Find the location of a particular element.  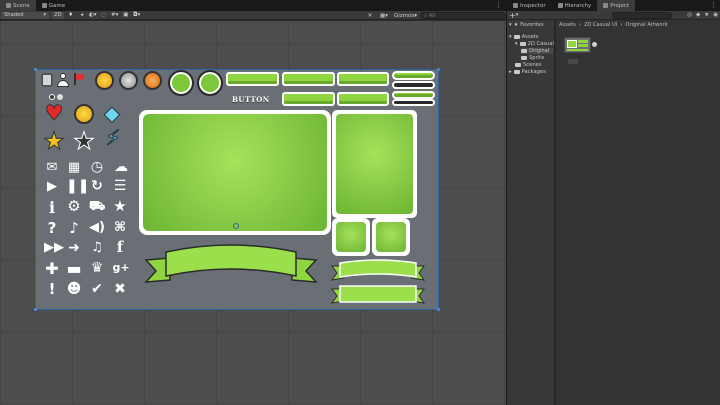

asset-thumbnail is located at coordinates (577, 45).